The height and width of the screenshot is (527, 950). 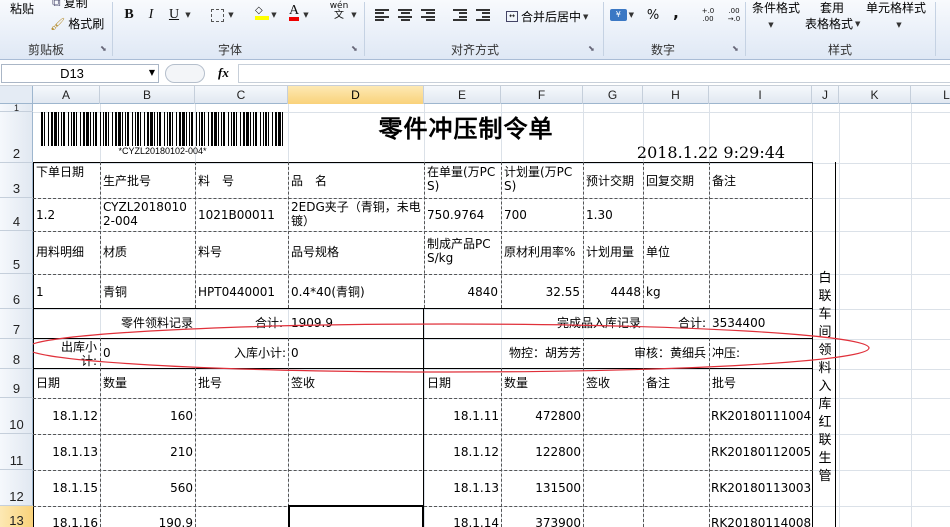 I want to click on increase-decimal-button: +.0 .00, so click(x=708, y=15).